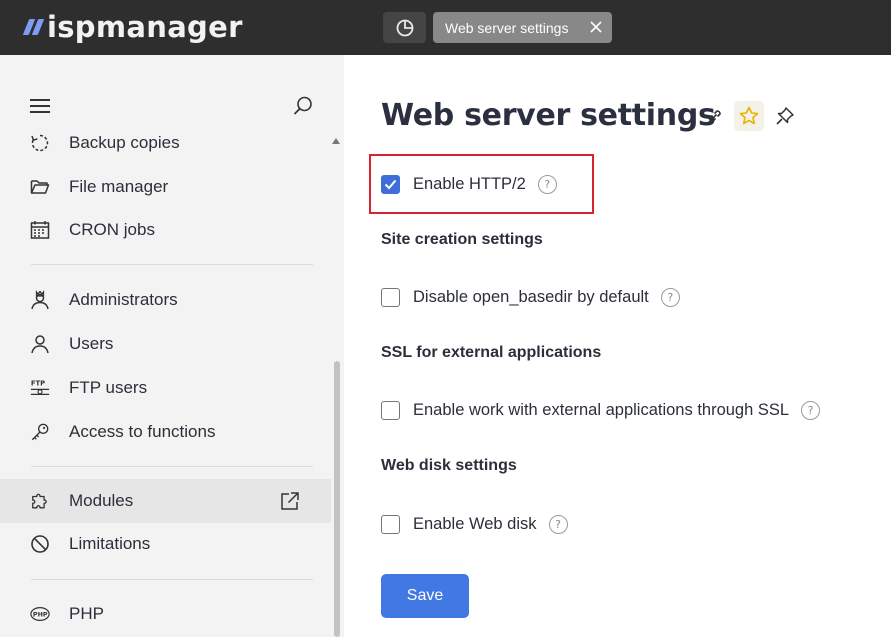 The width and height of the screenshot is (891, 637). I want to click on hamburger-icon, so click(40, 106).